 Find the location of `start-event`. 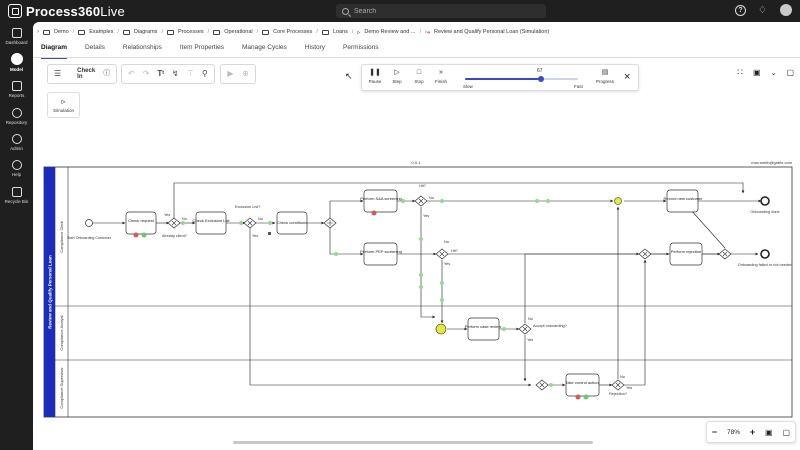

start-event is located at coordinates (89, 223).